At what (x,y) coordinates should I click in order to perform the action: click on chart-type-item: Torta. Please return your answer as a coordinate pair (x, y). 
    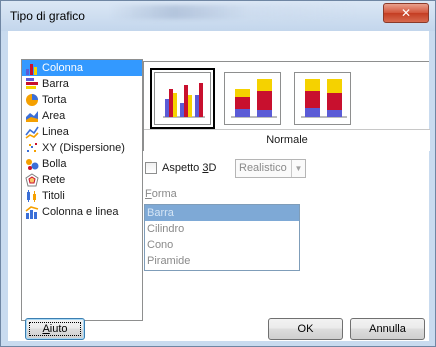
    Looking at the image, I should click on (82, 100).